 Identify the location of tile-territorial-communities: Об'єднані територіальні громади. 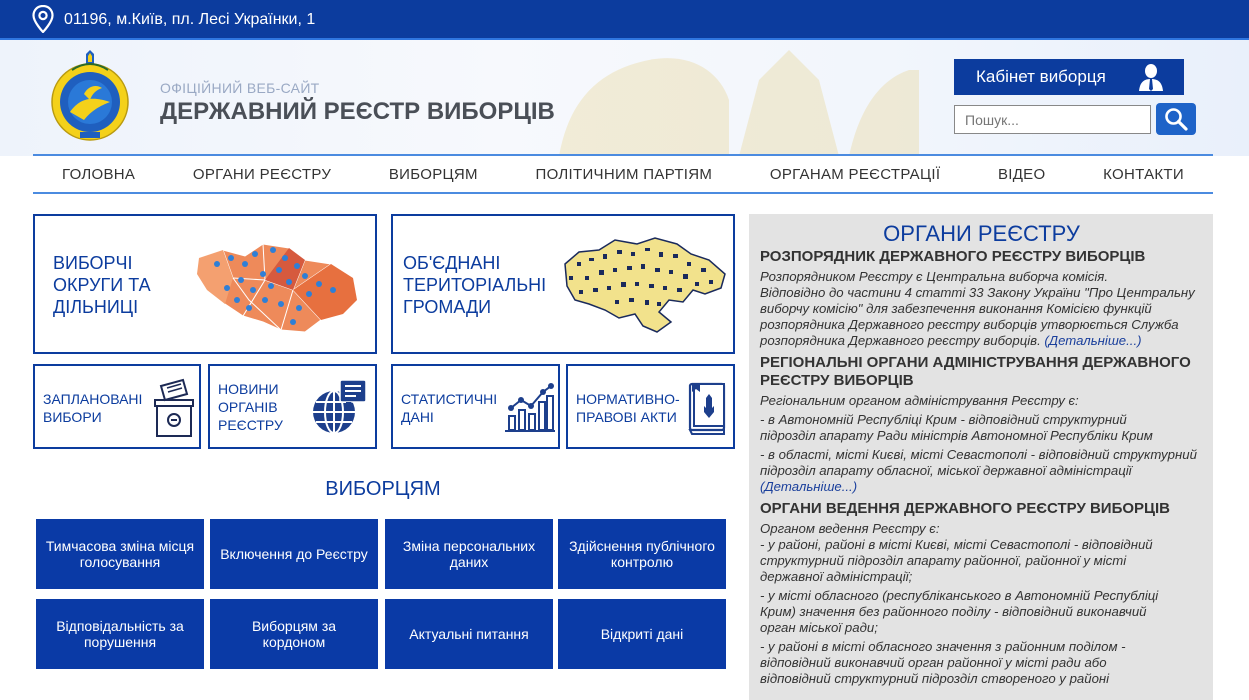
(563, 284).